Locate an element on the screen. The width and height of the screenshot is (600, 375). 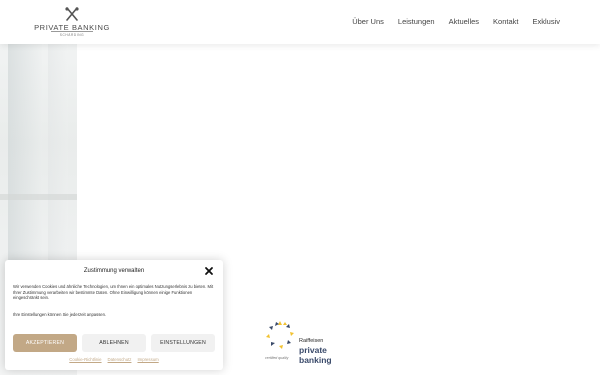
star-ring-icon is located at coordinates (280, 335).